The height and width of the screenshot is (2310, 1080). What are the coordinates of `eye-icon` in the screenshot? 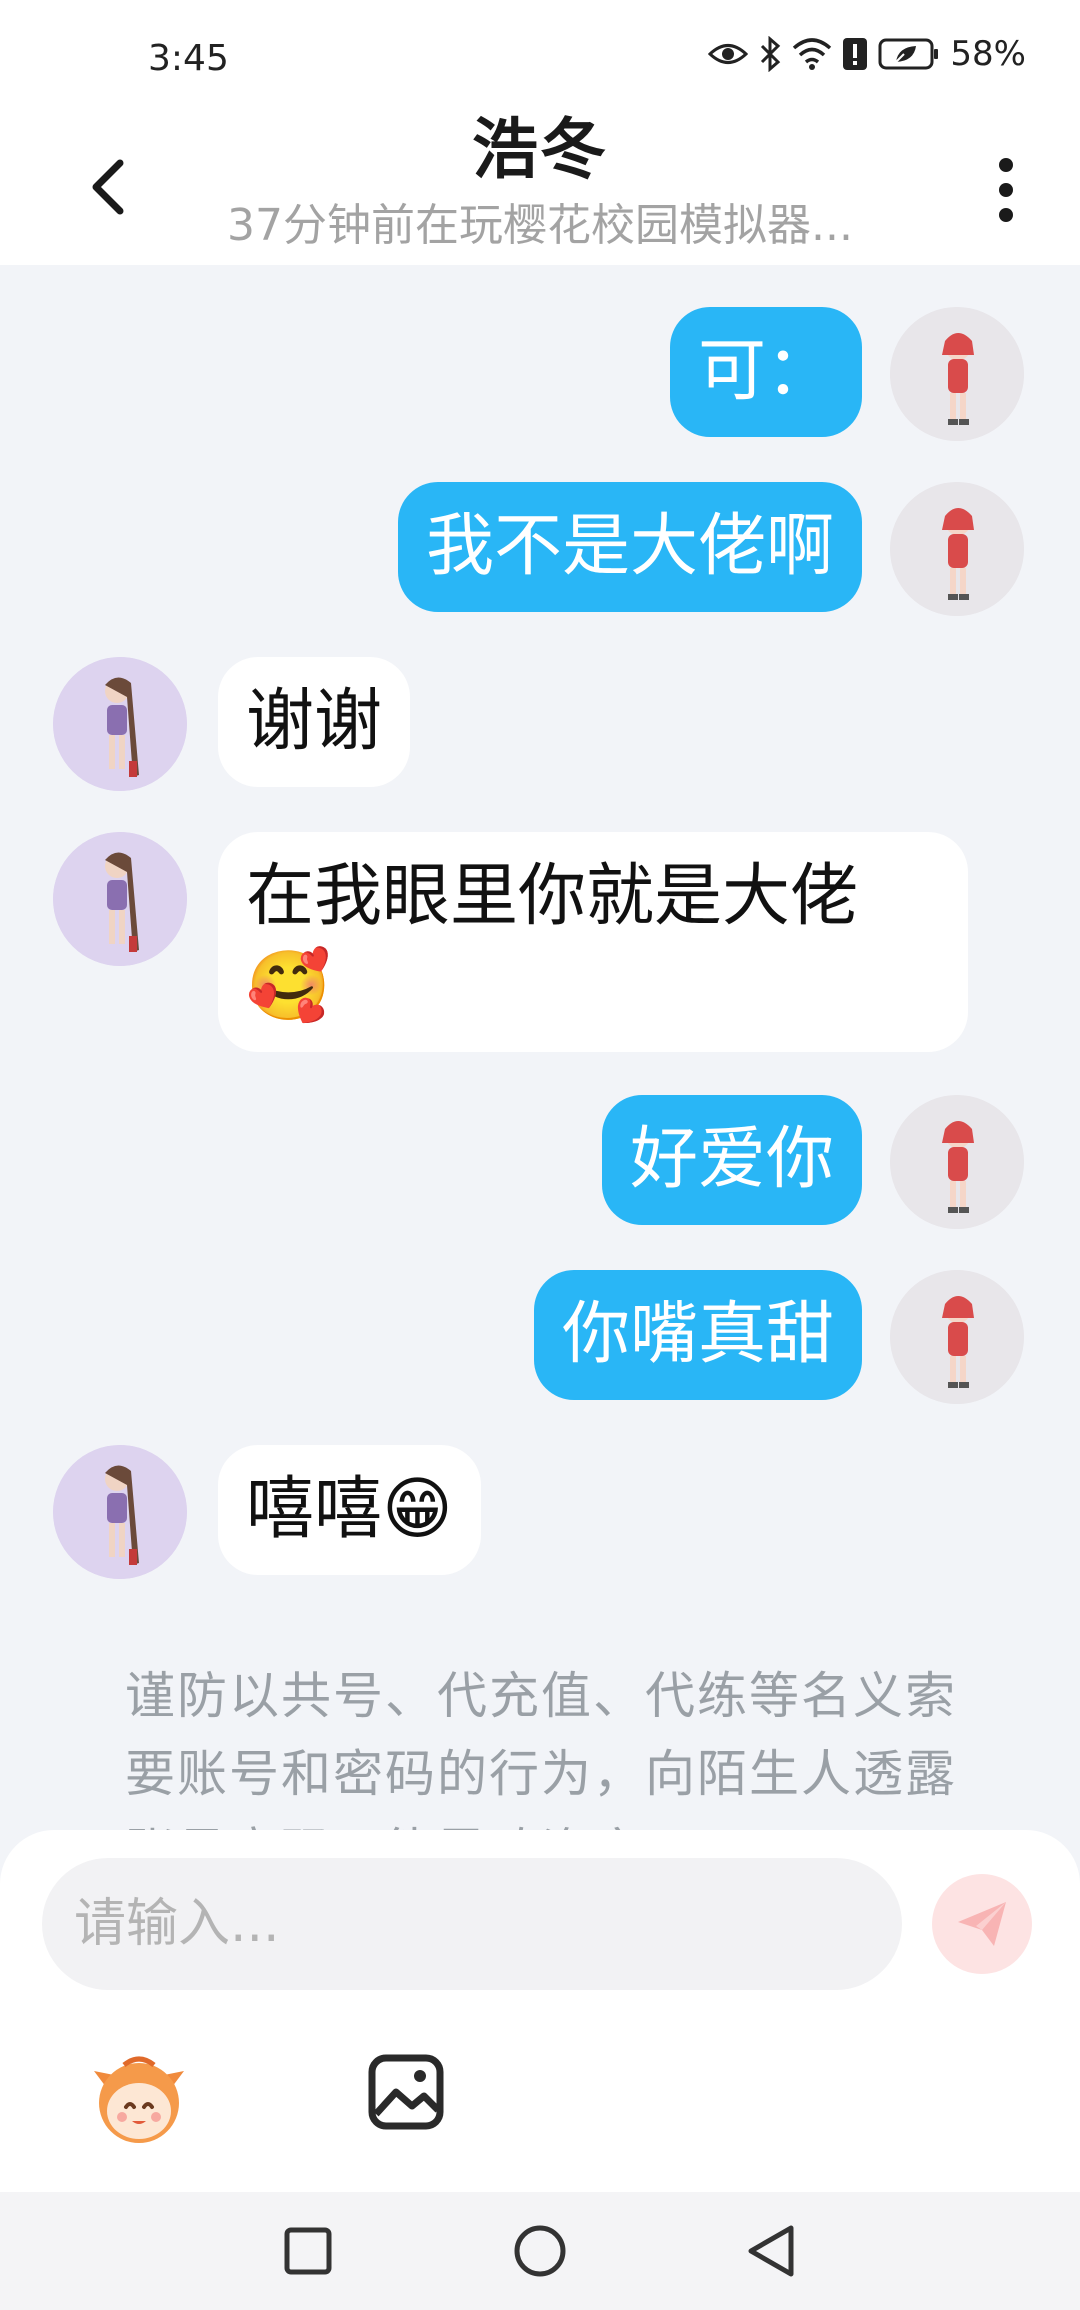 It's located at (728, 54).